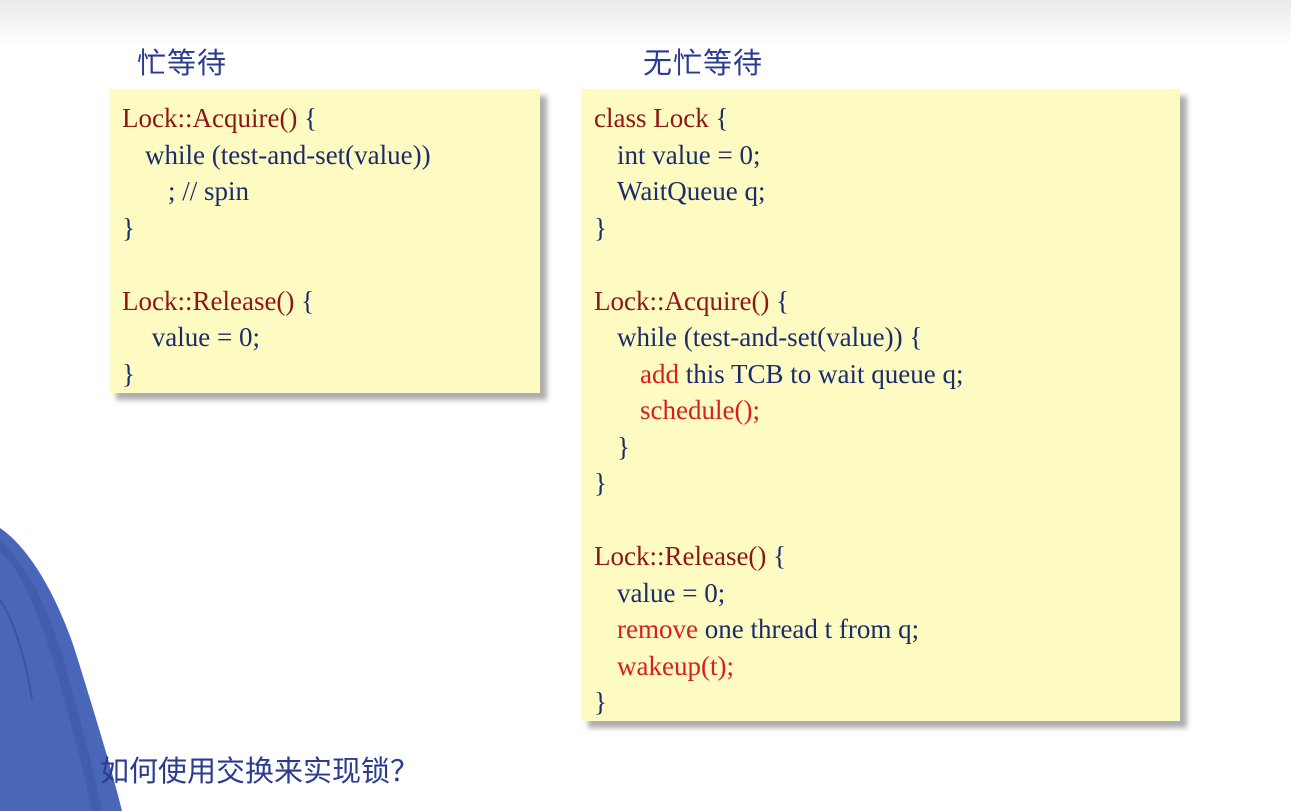 The height and width of the screenshot is (811, 1291). I want to click on code-line: int value = 0;, so click(887, 155).